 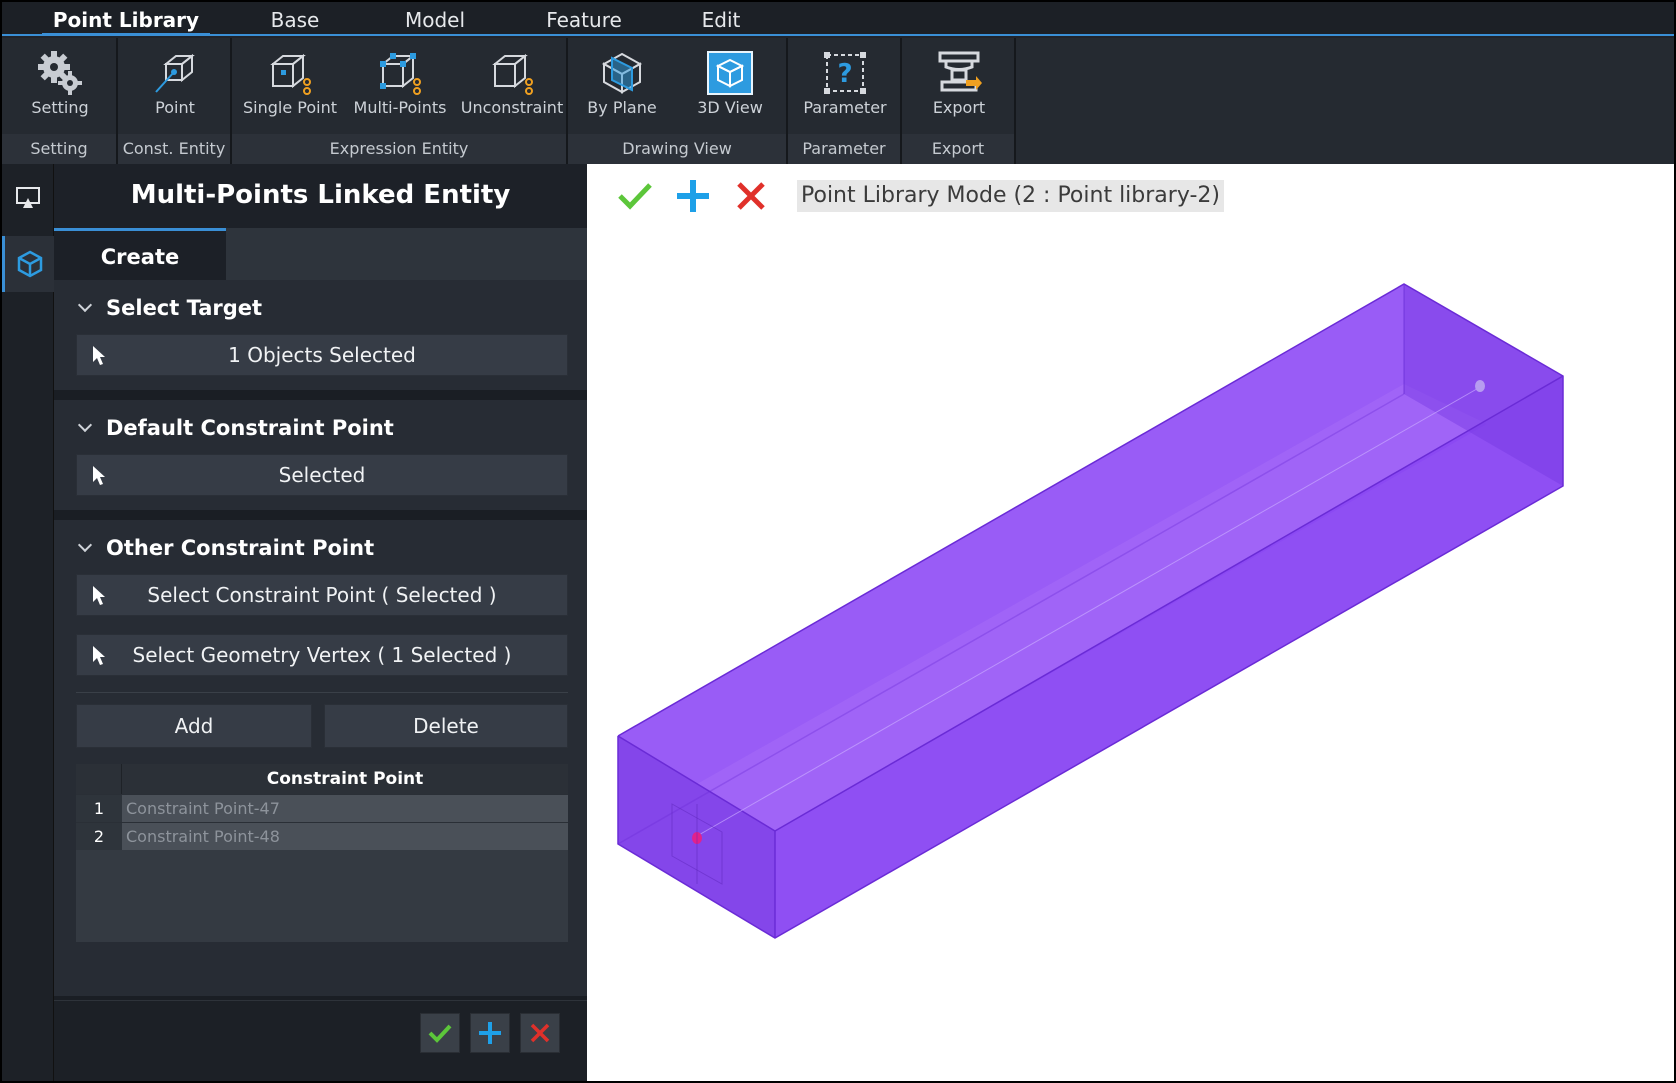 I want to click on confirm-button, so click(x=440, y=1033).